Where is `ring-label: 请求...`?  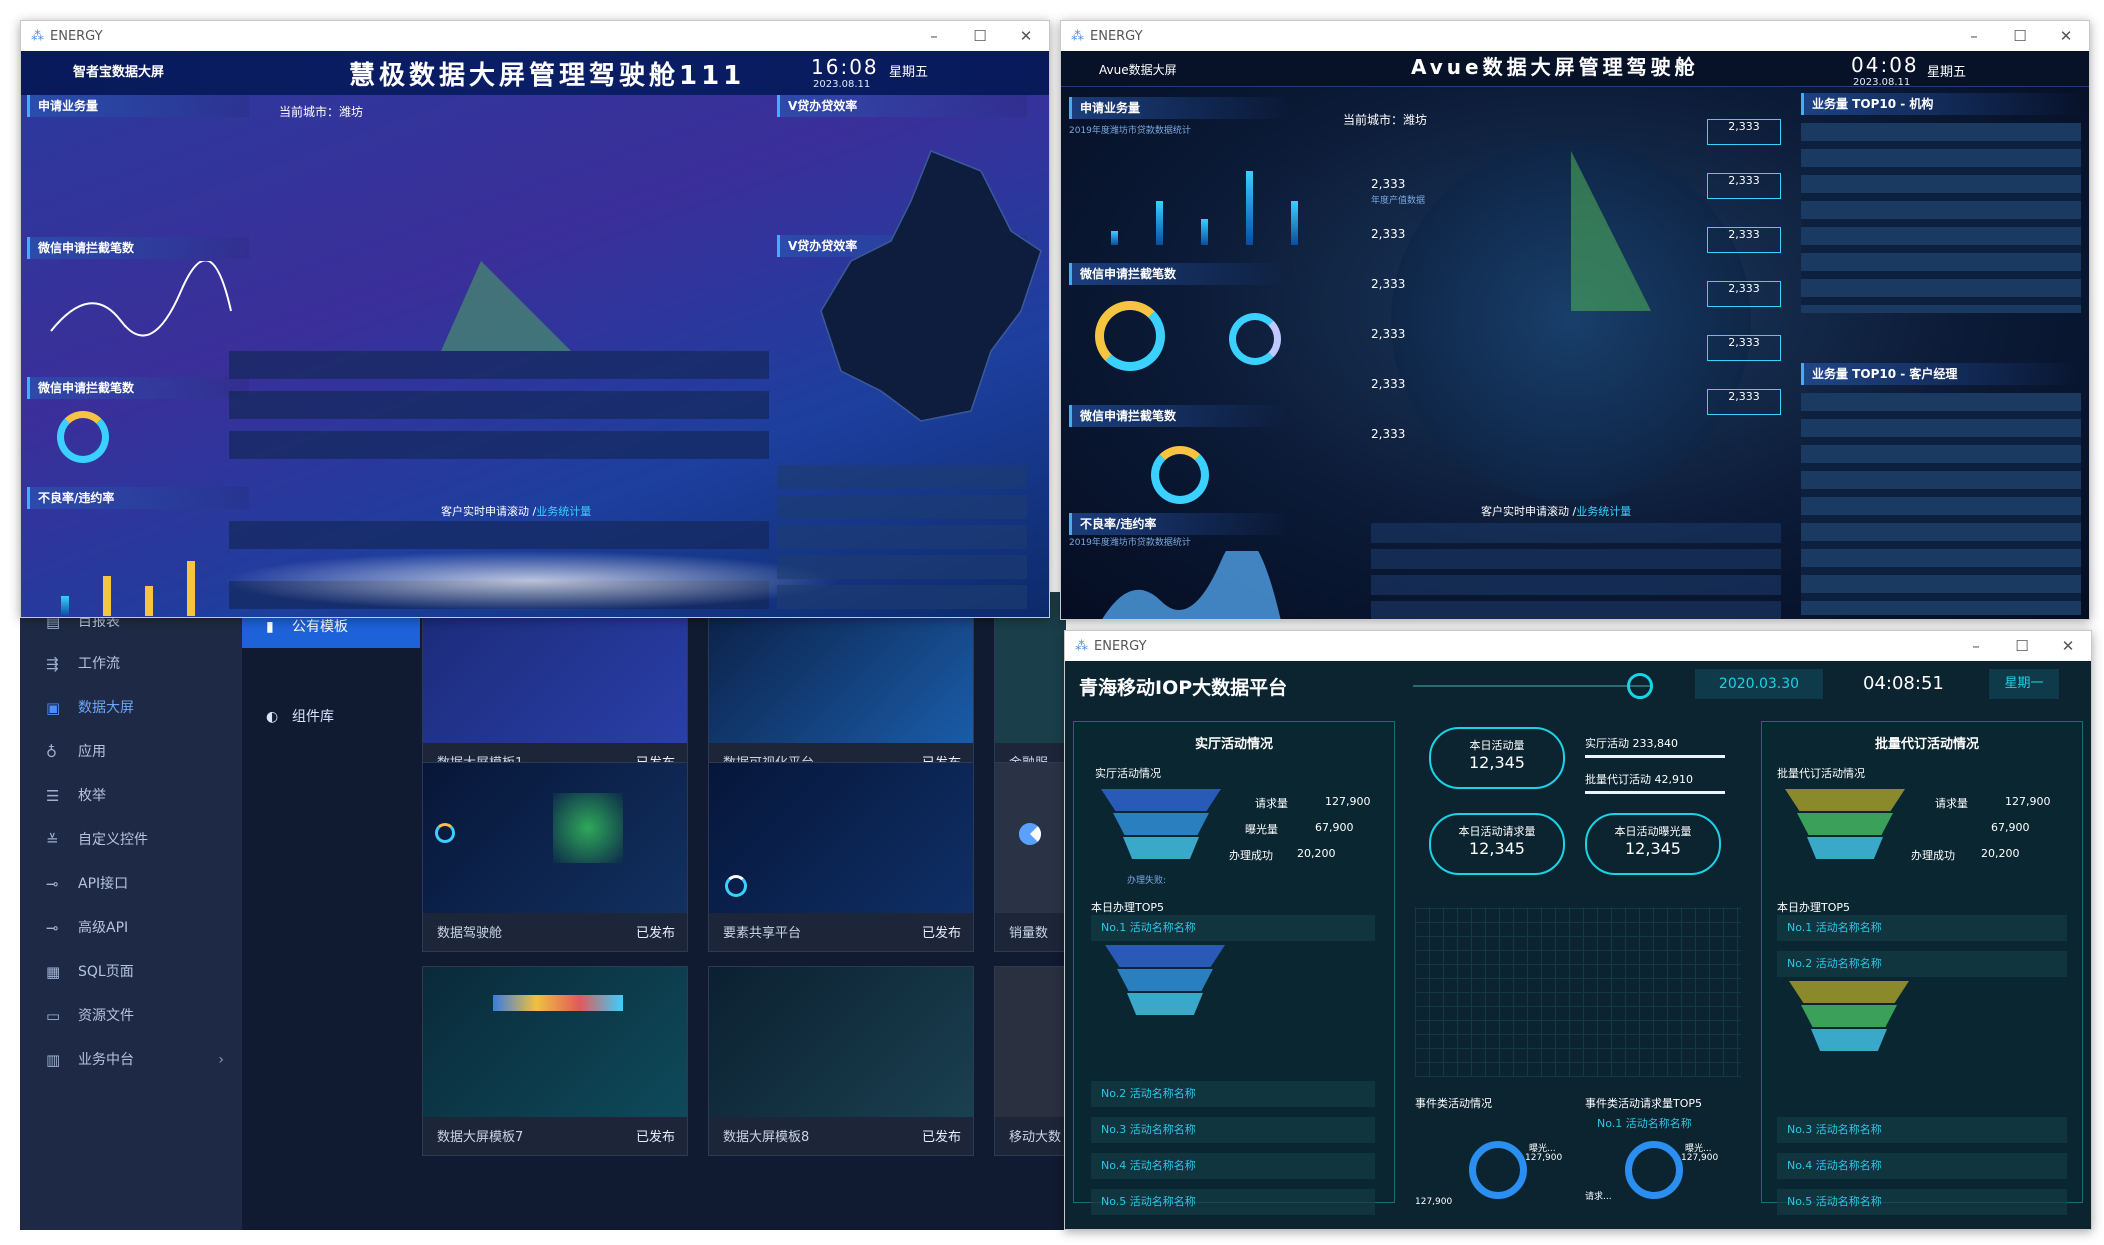 ring-label: 请求... is located at coordinates (1598, 1197).